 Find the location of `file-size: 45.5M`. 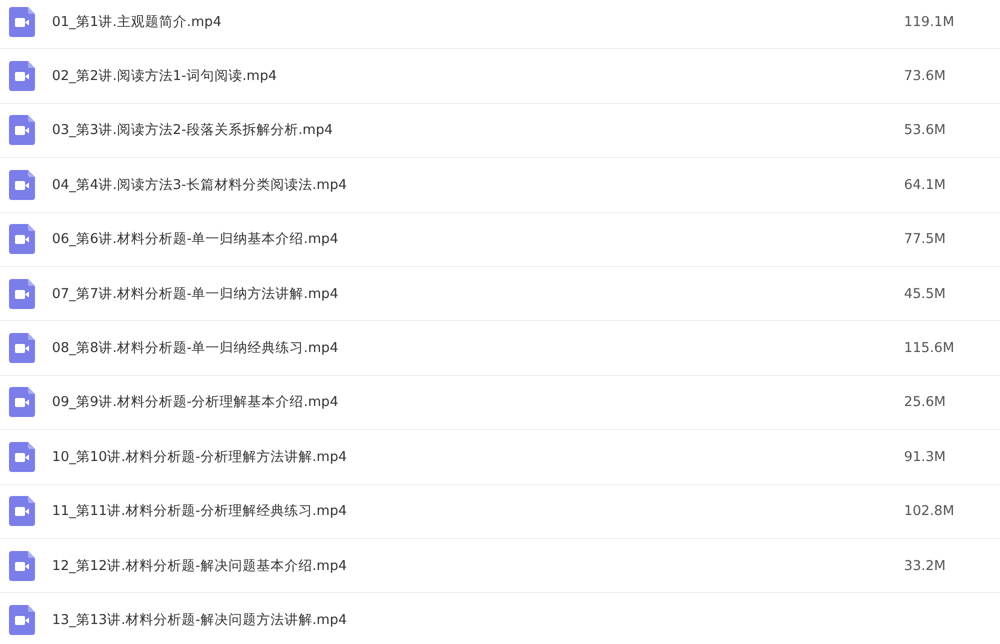

file-size: 45.5M is located at coordinates (925, 294).